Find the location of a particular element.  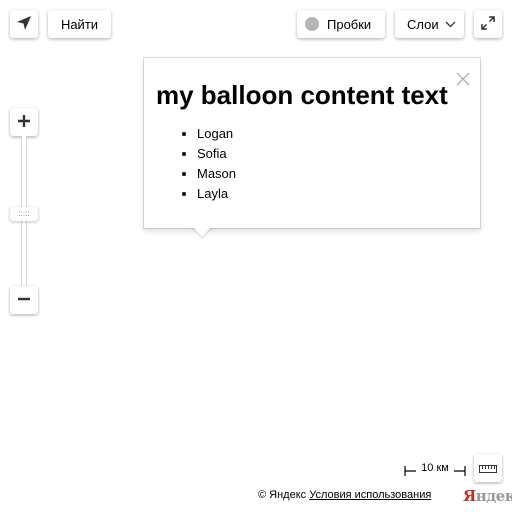

traffic-button-label: Пробки is located at coordinates (349, 24).